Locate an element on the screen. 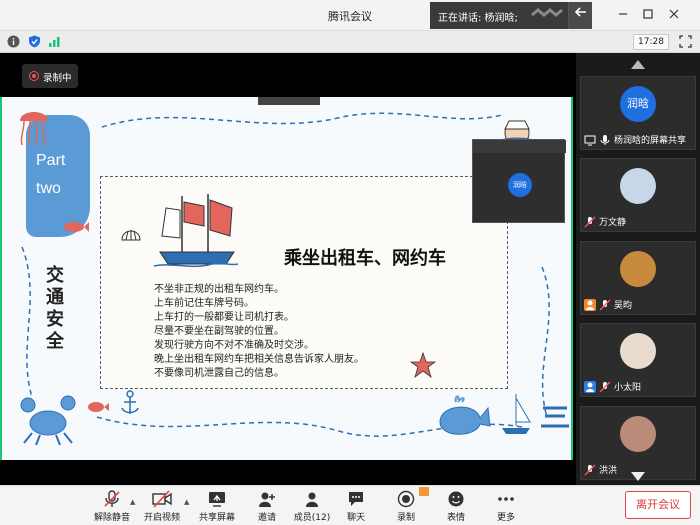  unmute-button: 解除静音 is located at coordinates (112, 506).